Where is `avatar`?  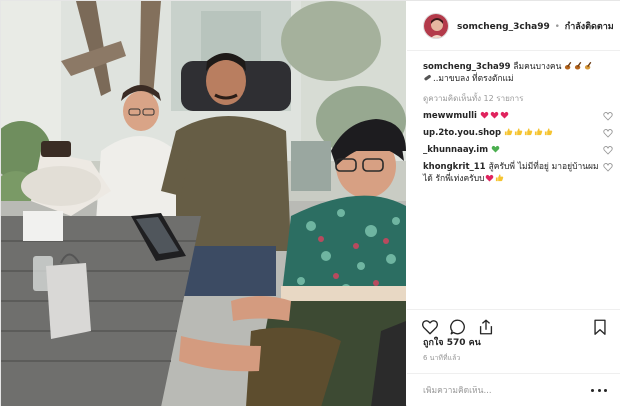
avatar is located at coordinates (436, 25).